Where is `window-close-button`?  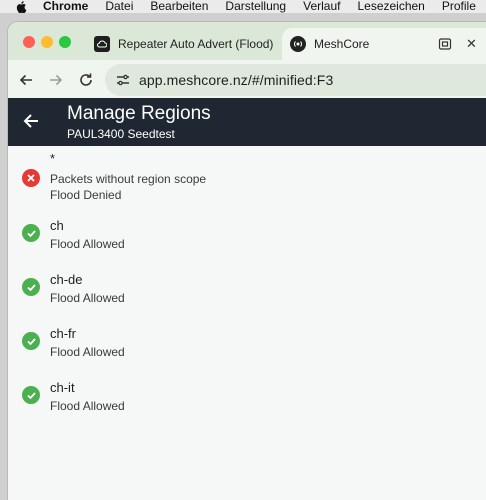
window-close-button is located at coordinates (29, 42).